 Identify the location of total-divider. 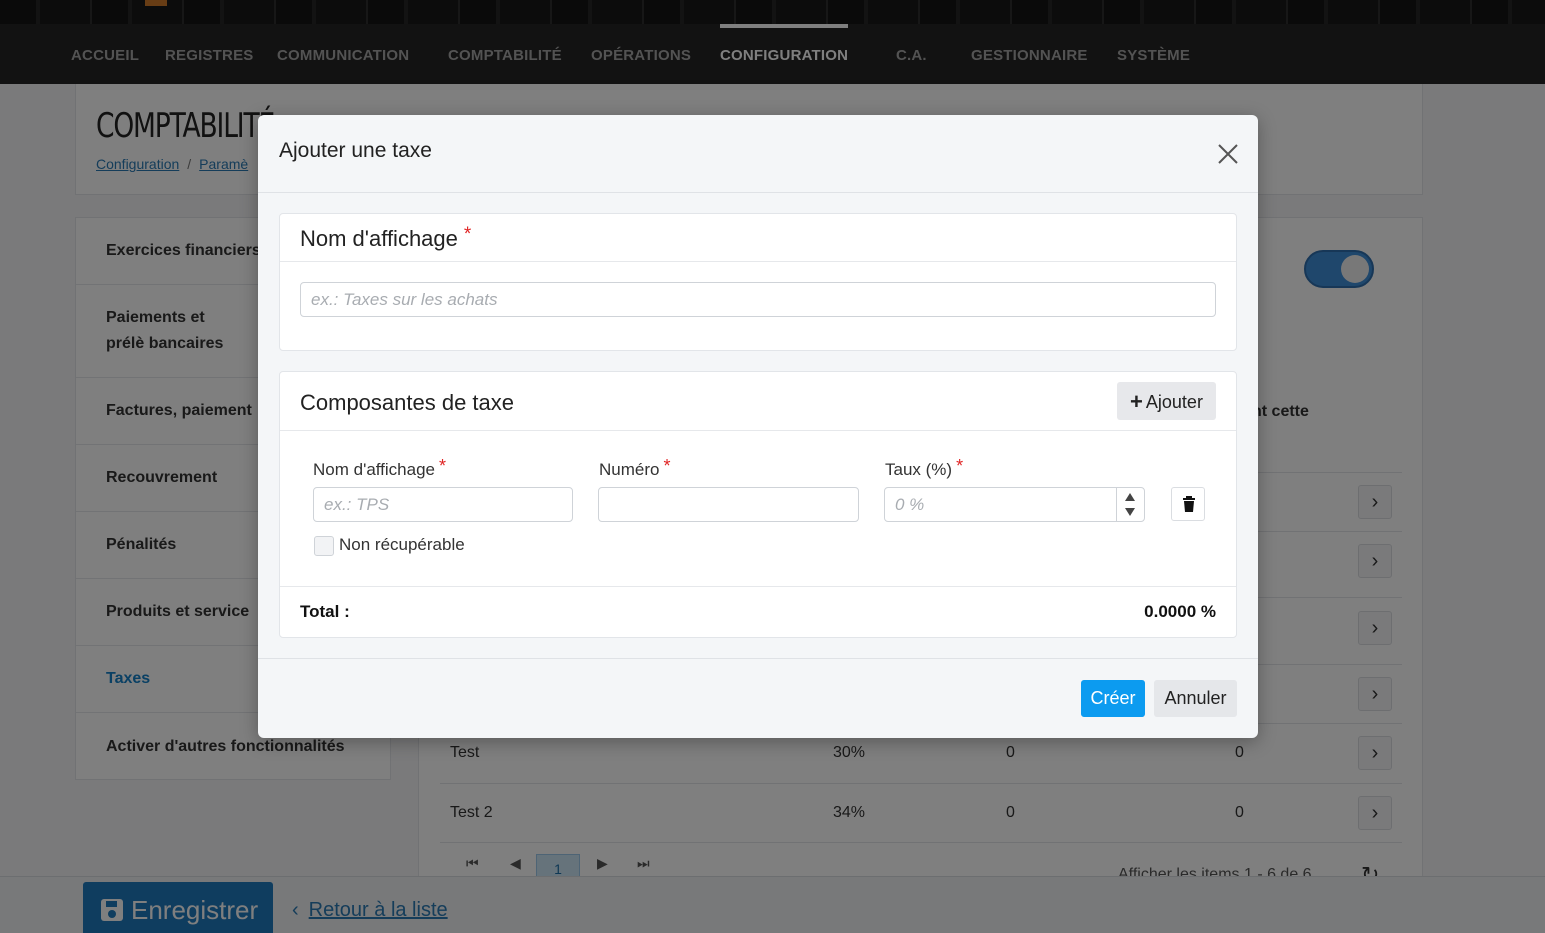
(758, 586).